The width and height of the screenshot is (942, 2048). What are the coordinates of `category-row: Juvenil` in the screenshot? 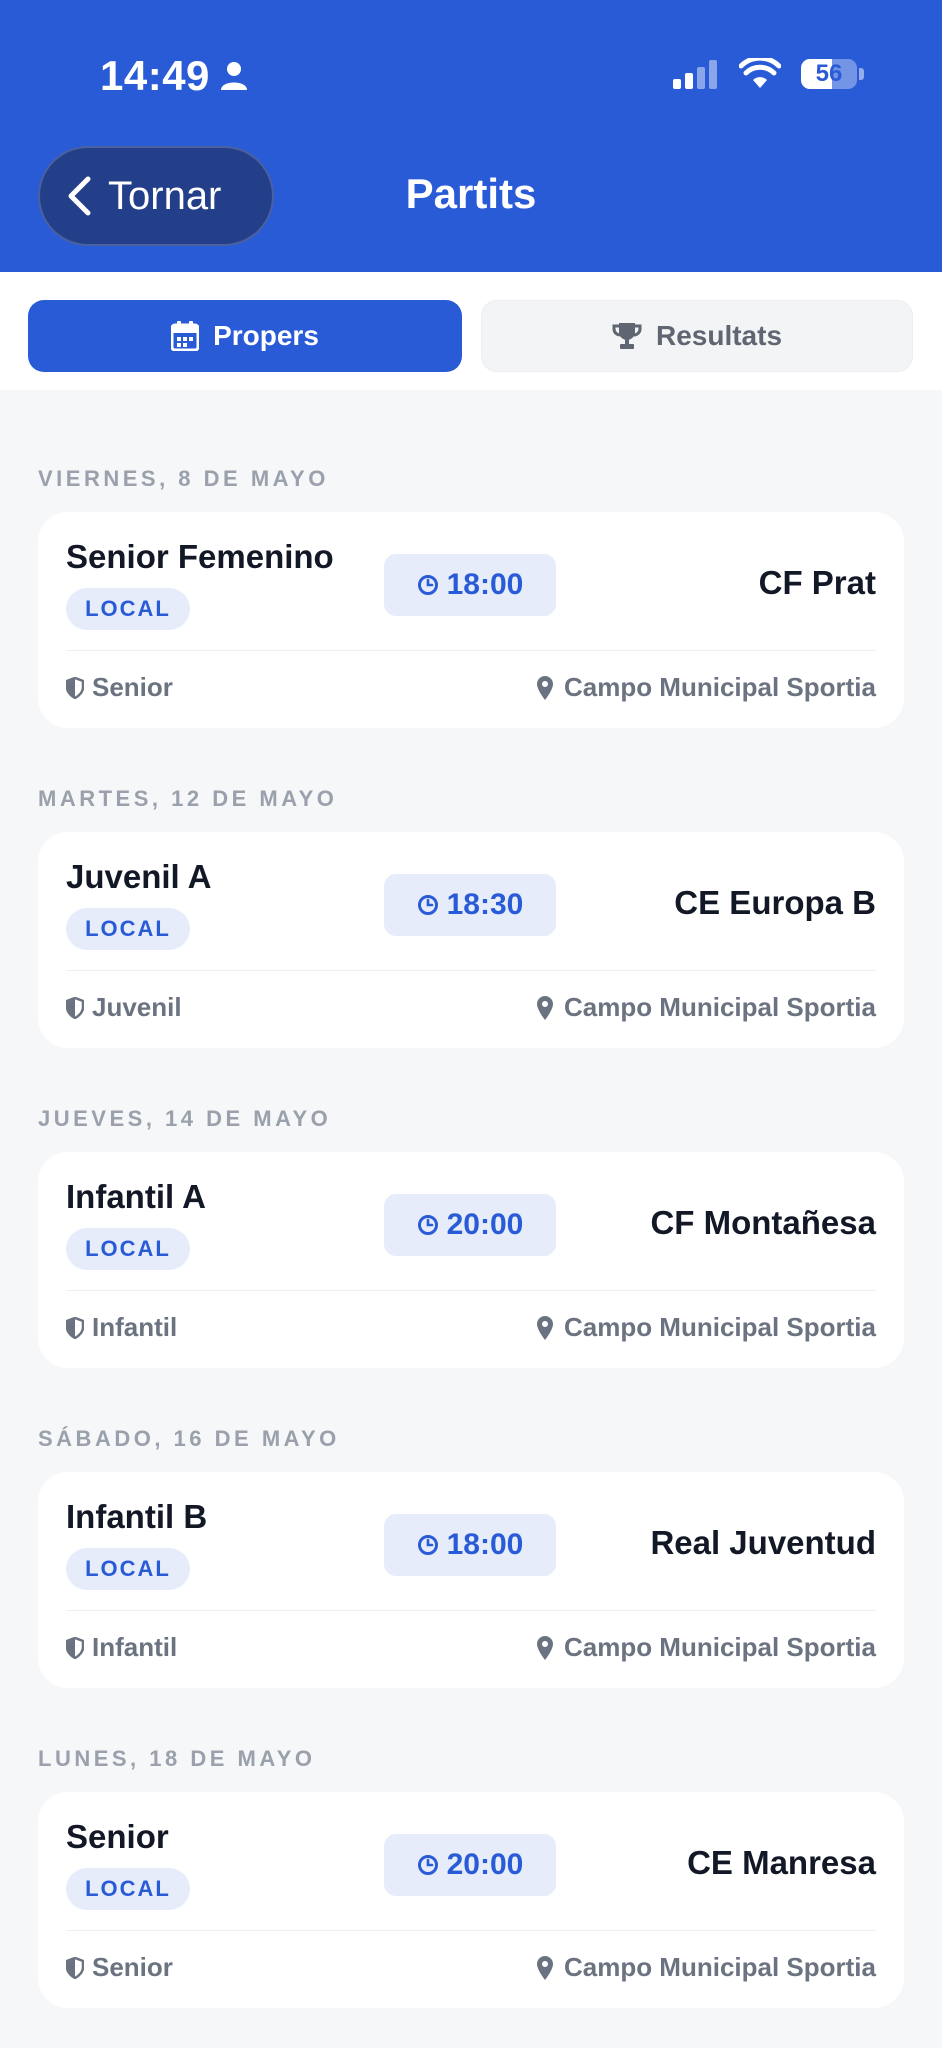 It's located at (124, 1007).